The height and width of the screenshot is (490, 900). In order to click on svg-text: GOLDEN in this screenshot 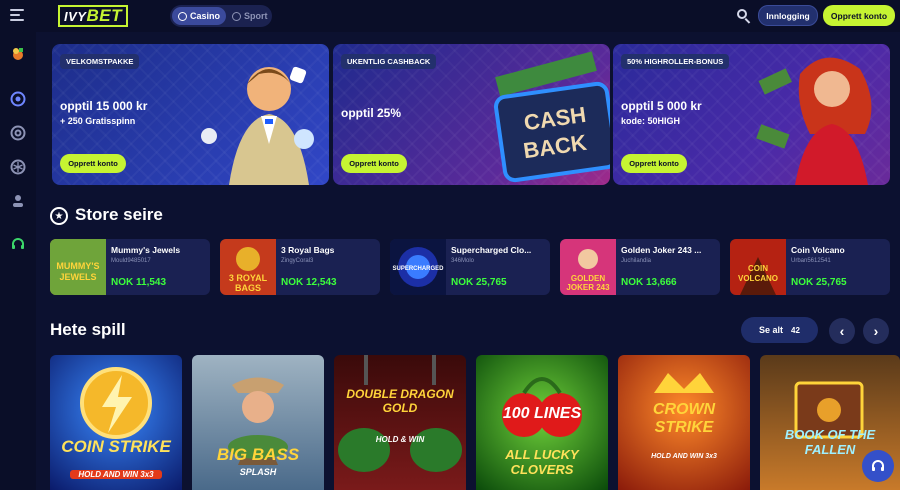, I will do `click(588, 278)`.